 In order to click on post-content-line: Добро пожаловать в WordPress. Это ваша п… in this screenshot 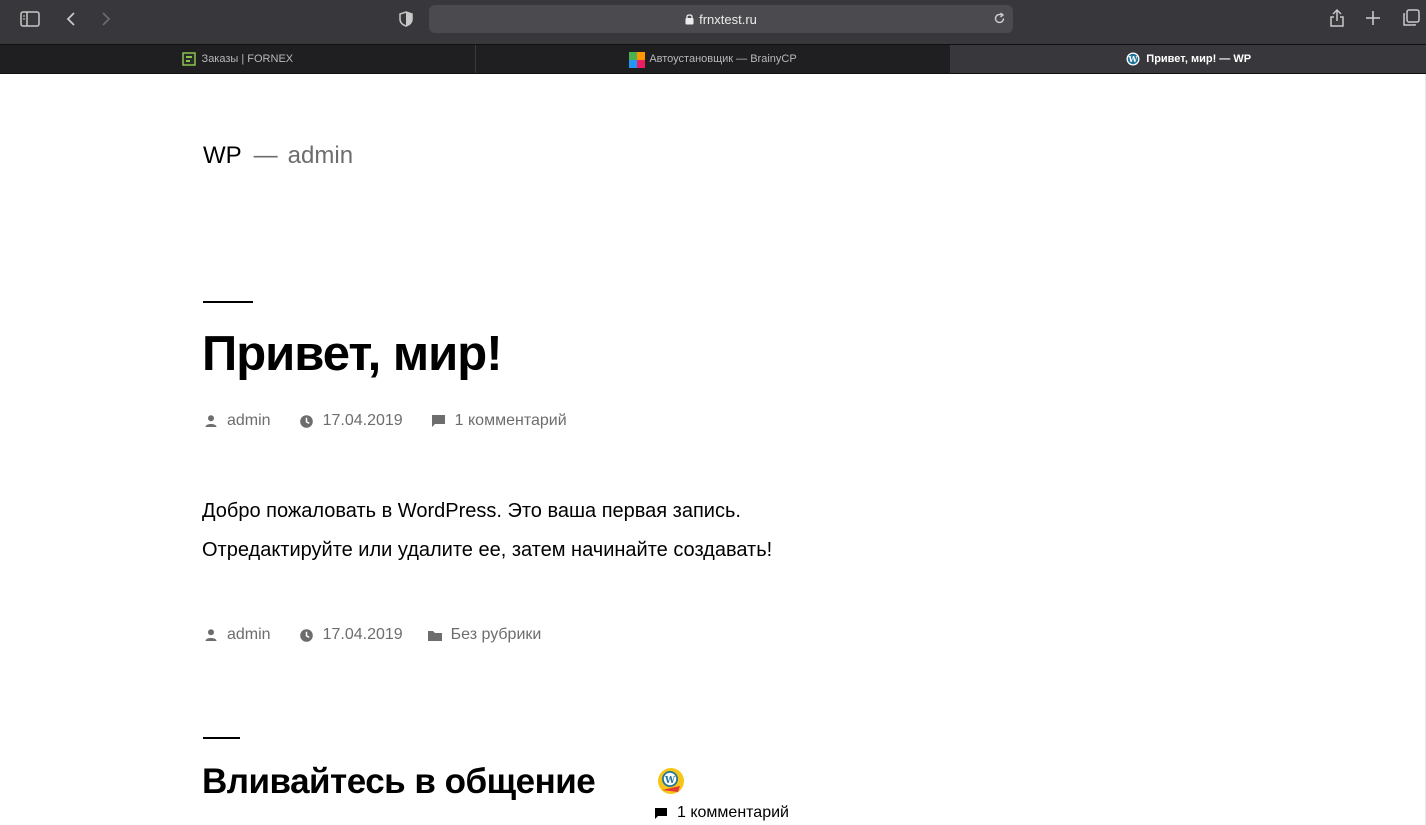, I will do `click(471, 511)`.